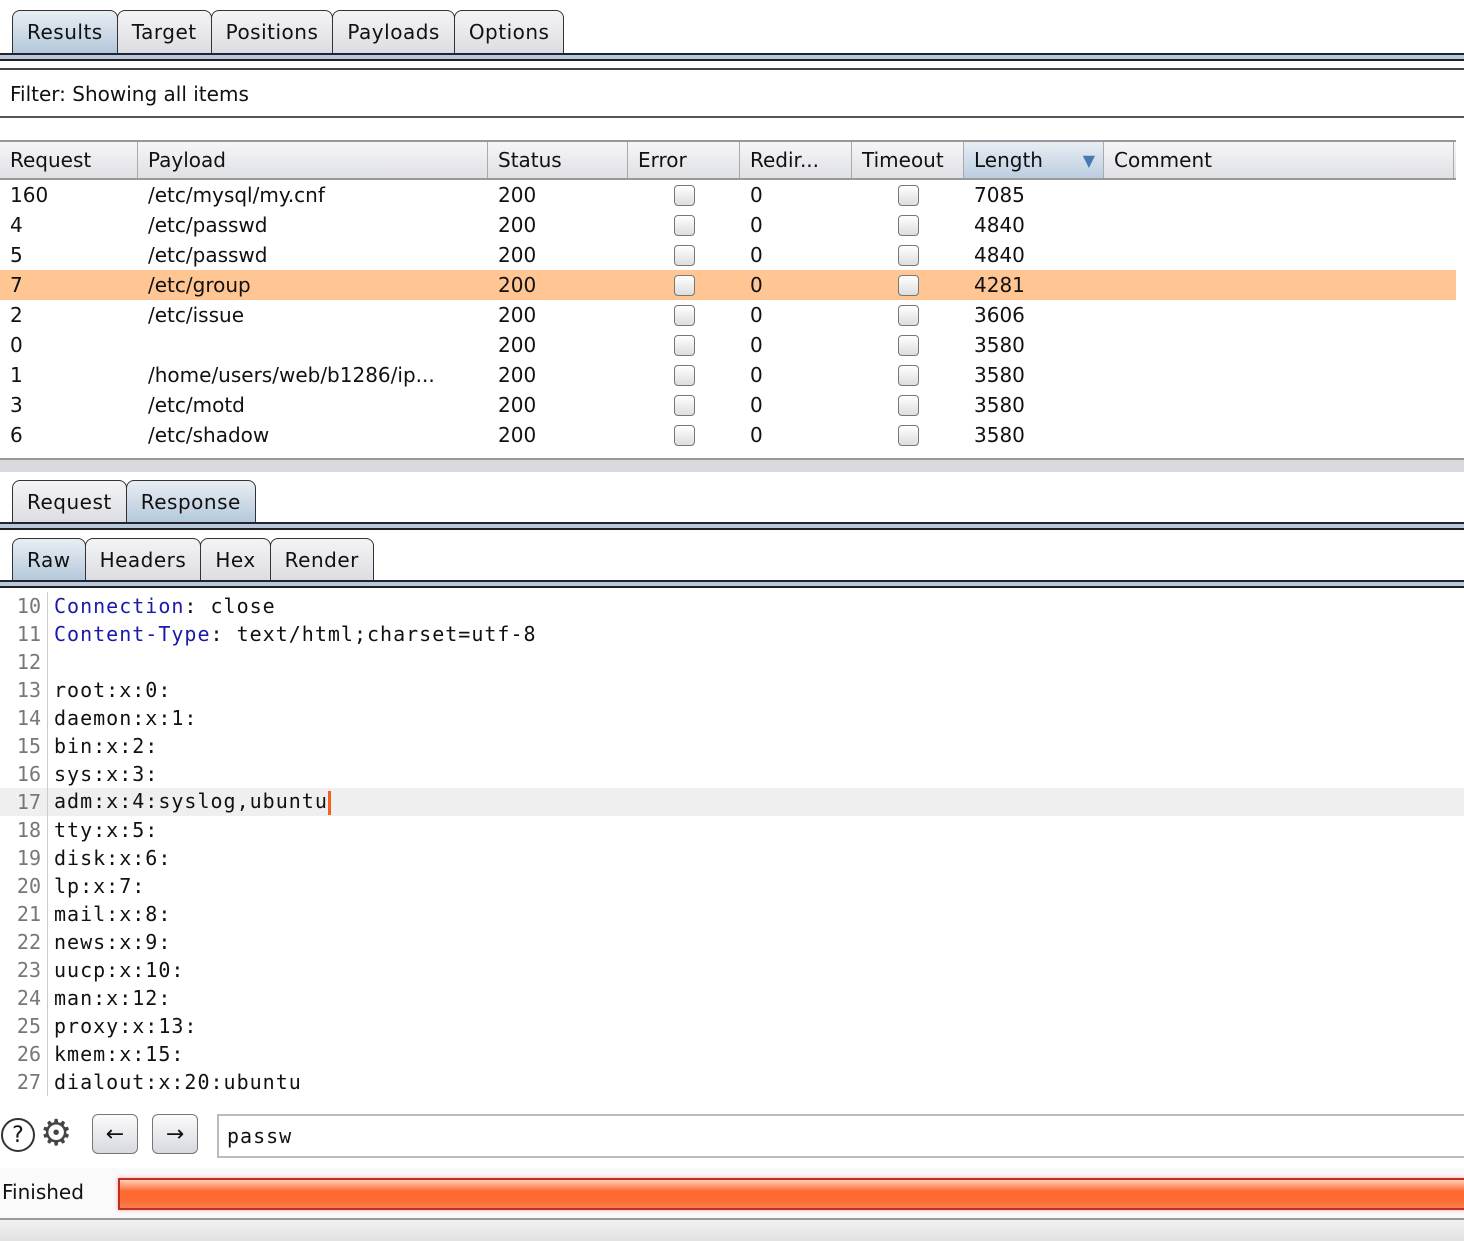  I want to click on line-number: 27, so click(24, 1082).